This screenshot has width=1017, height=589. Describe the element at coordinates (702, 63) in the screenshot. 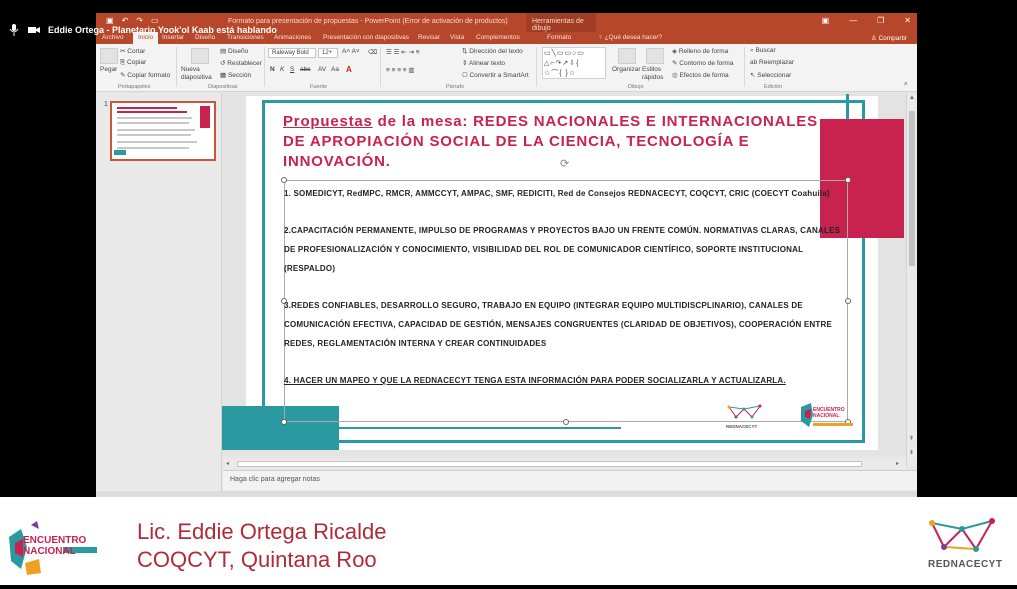

I see `shape-outline-button: ✎ Contorno de forma` at that location.